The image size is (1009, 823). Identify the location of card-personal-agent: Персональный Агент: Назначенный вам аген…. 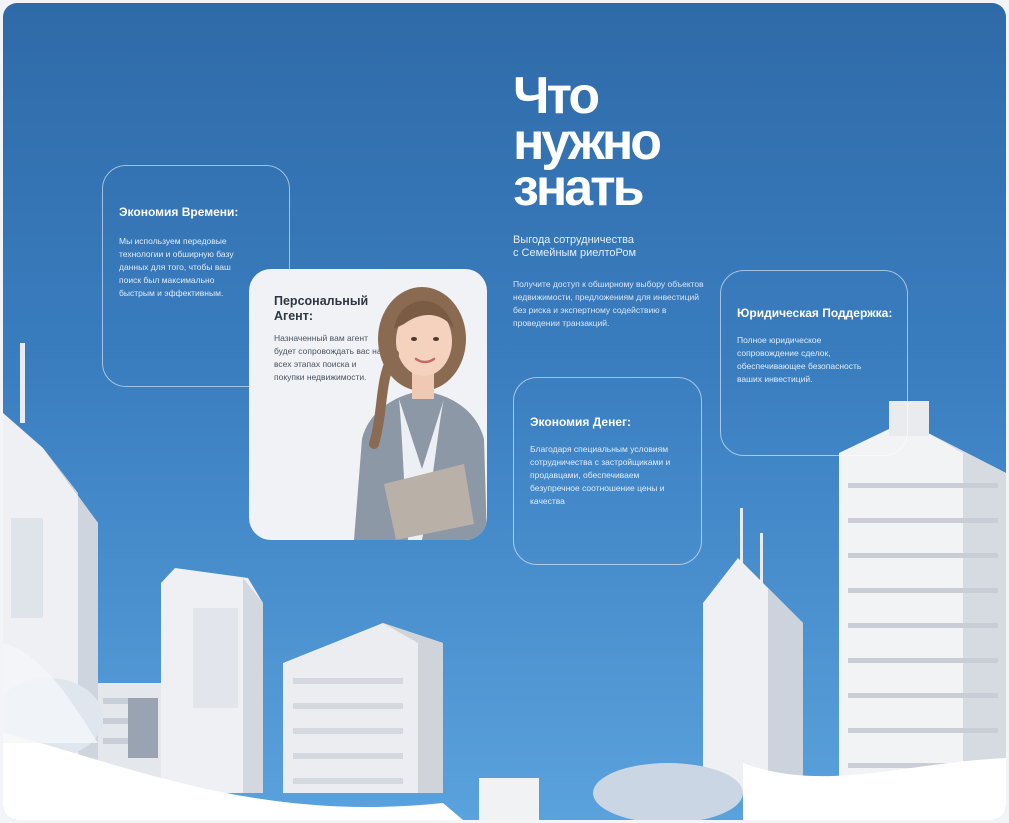
(368, 404).